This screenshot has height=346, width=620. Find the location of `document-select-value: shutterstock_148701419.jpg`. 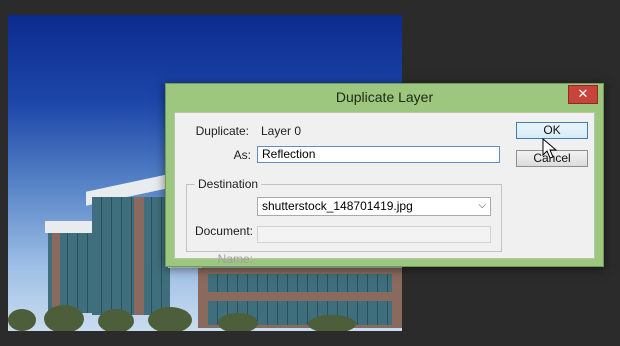

document-select-value: shutterstock_148701419.jpg is located at coordinates (337, 206).